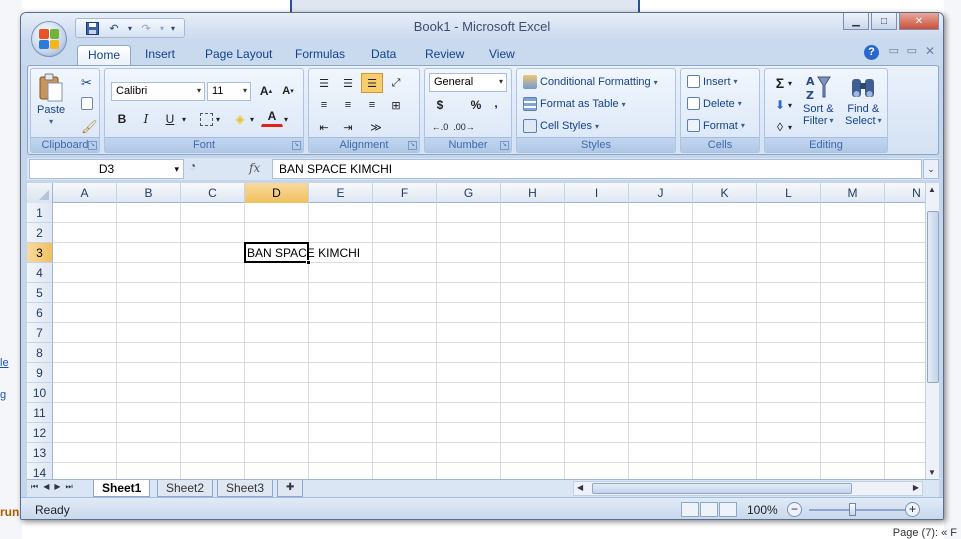 The image size is (961, 539). What do you see at coordinates (40, 433) in the screenshot?
I see `row-header: 12` at bounding box center [40, 433].